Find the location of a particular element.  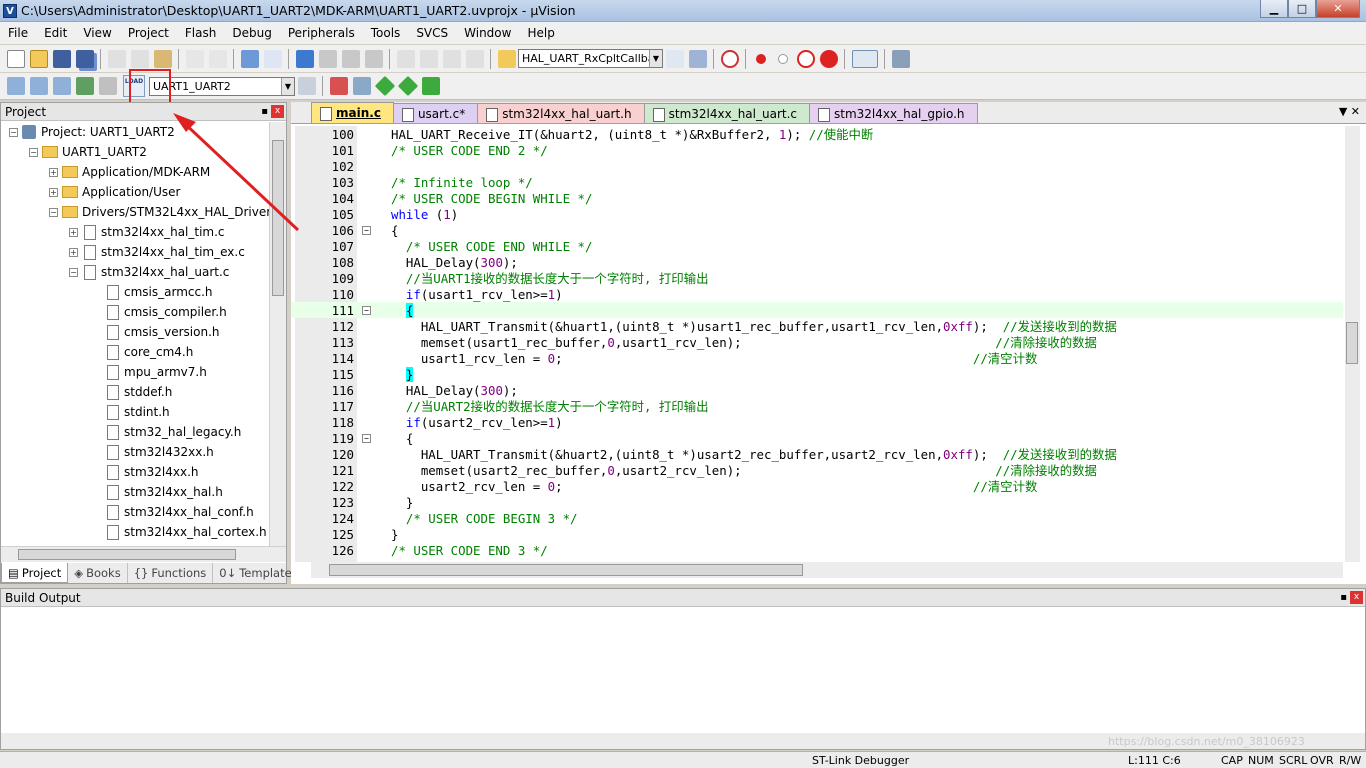

code-line: 122 usart2_rcv_len = 0; //清空计数 is located at coordinates (817, 486).